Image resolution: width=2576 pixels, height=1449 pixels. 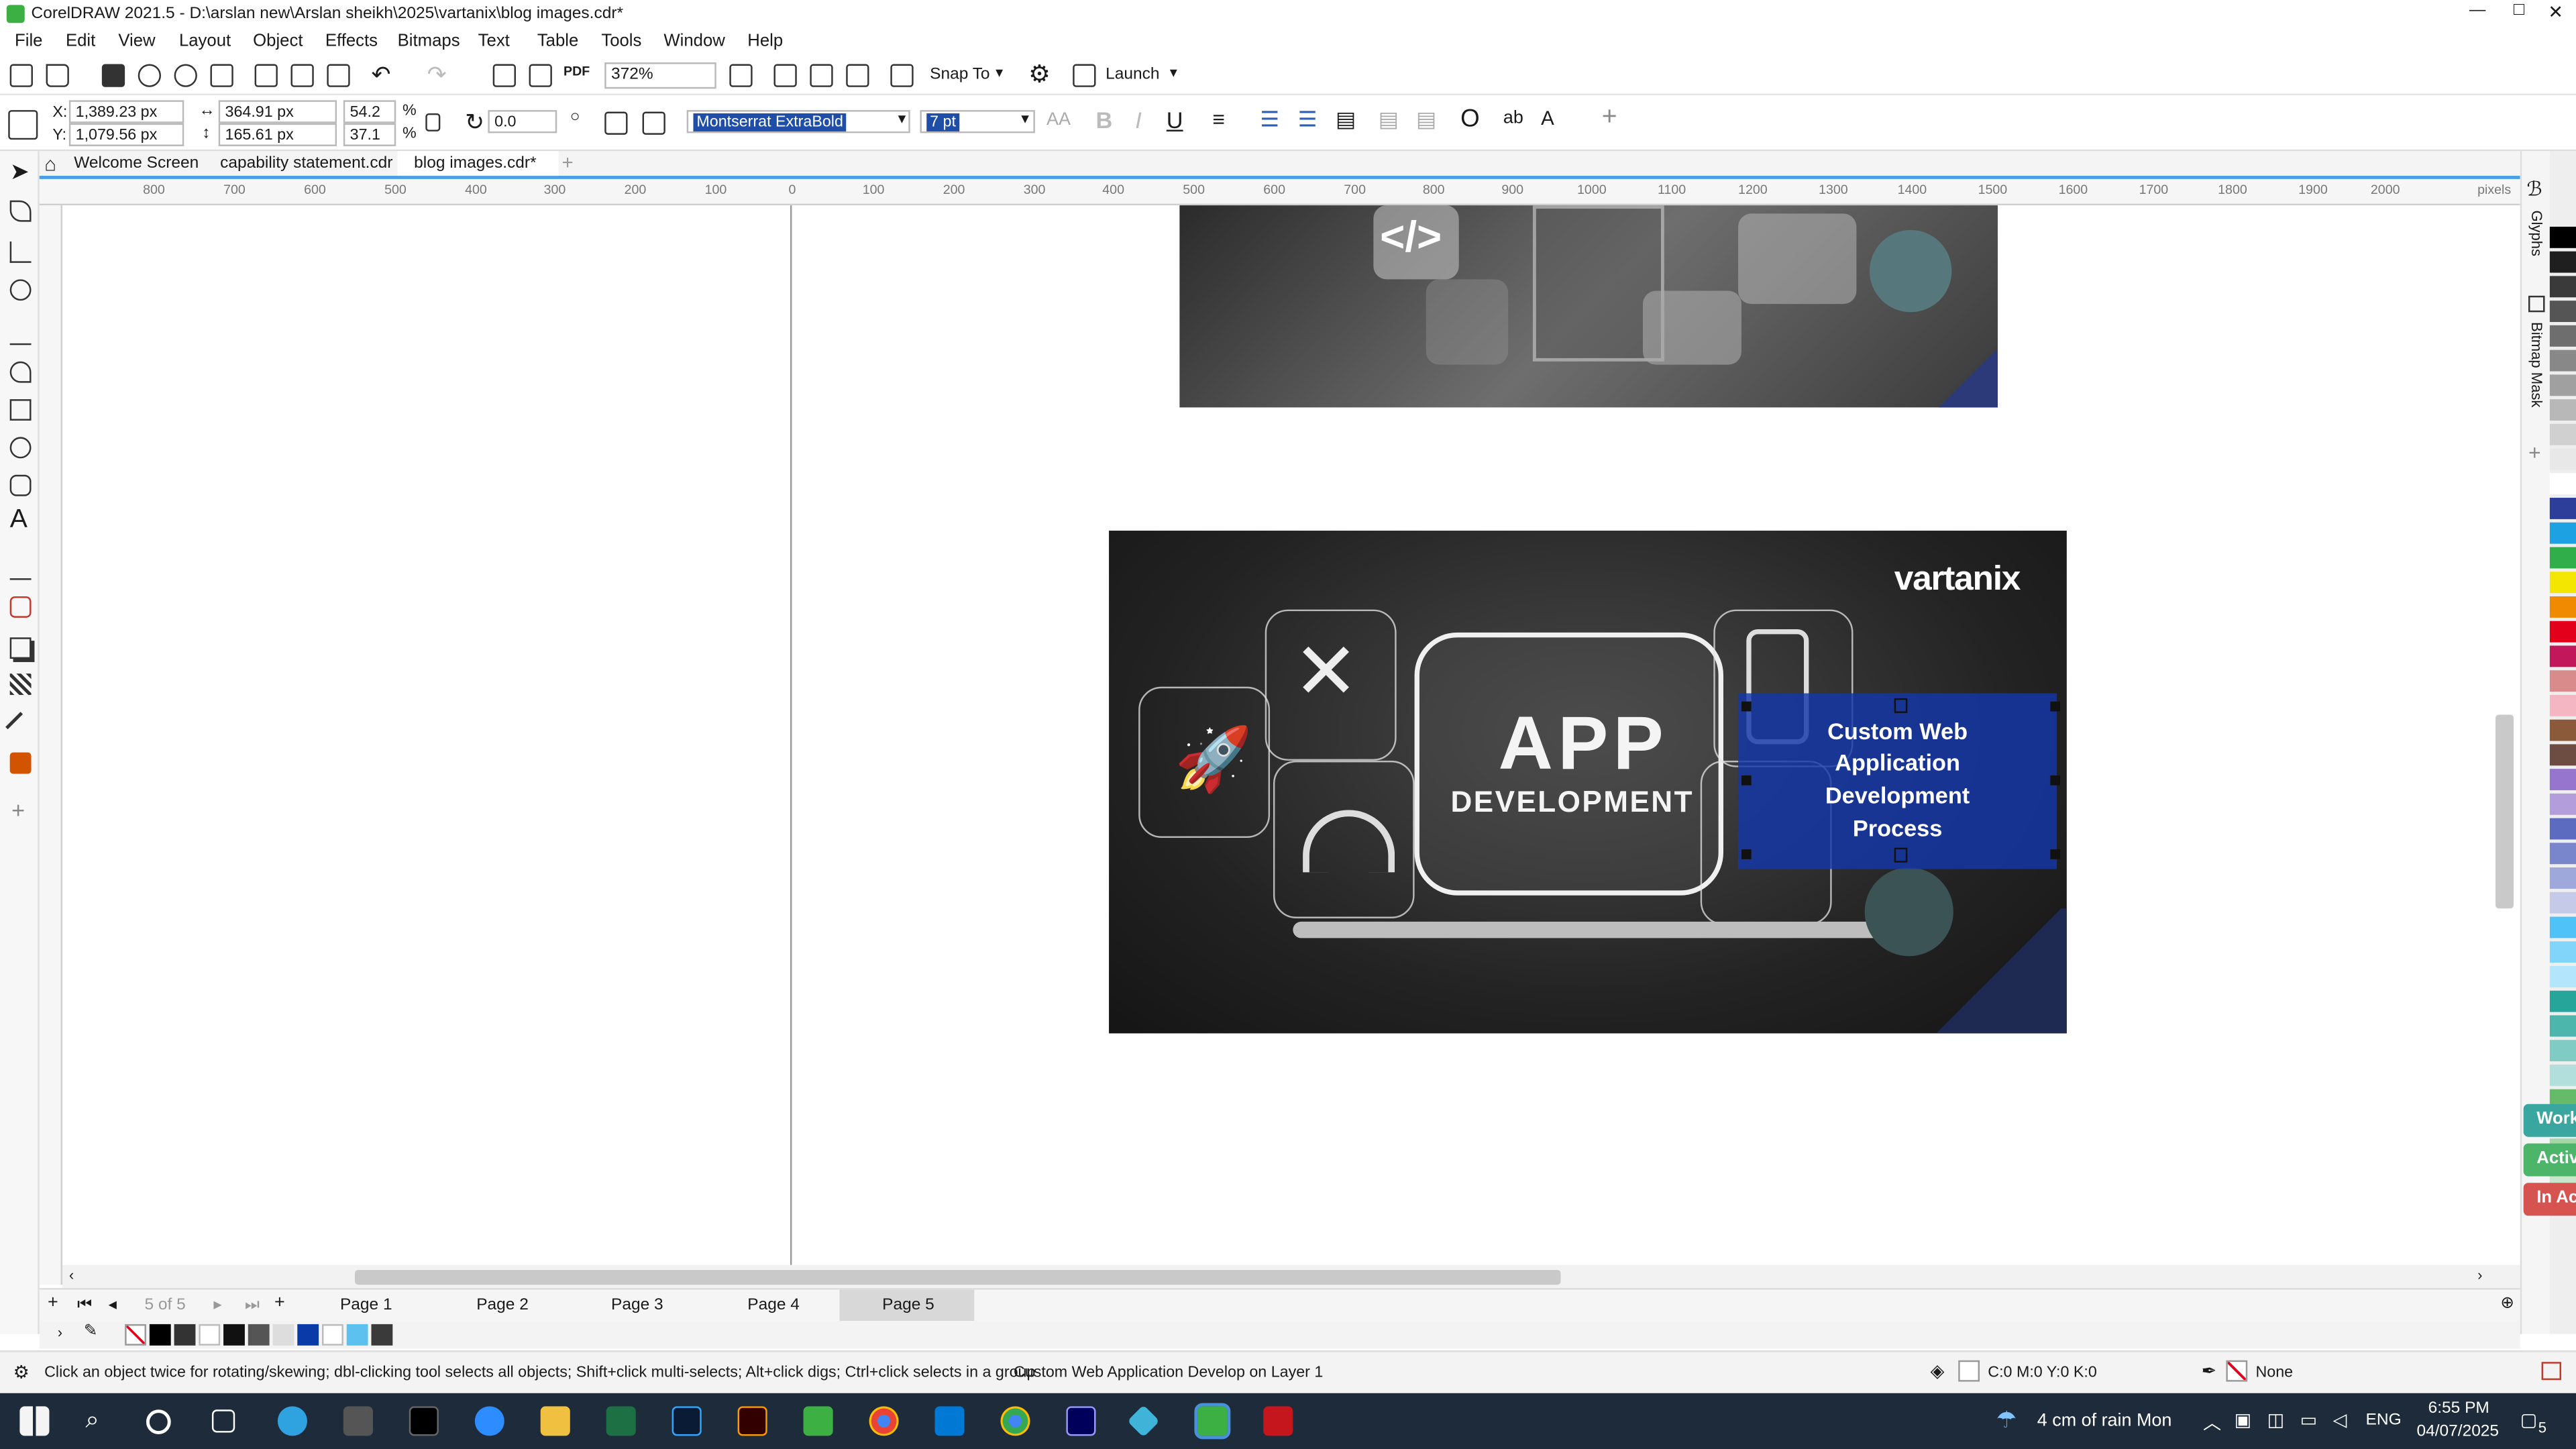 What do you see at coordinates (2536, 364) in the screenshot?
I see `docker-tab-bitmap-mask: Bitmap Mask` at bounding box center [2536, 364].